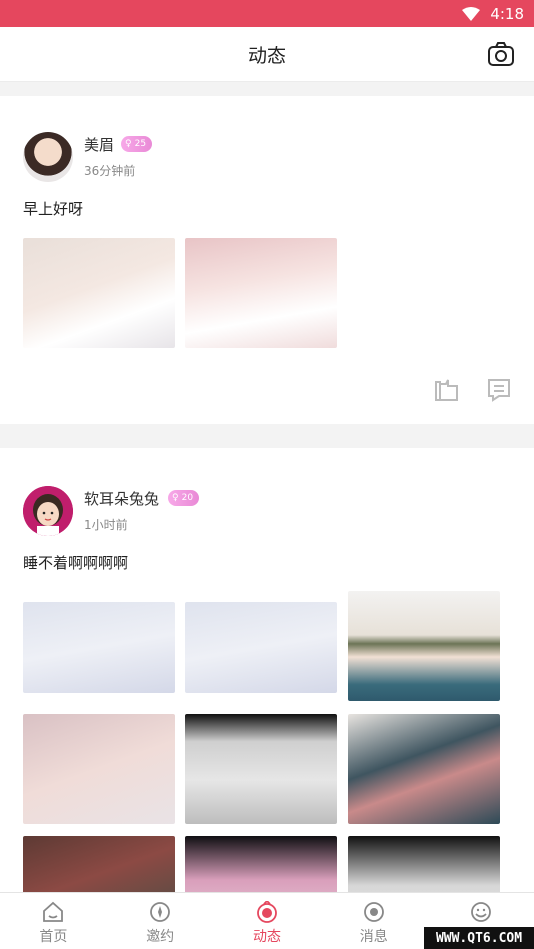 Image resolution: width=534 pixels, height=949 pixels. Describe the element at coordinates (267, 13) in the screenshot. I see `status-bar: 4:18` at that location.